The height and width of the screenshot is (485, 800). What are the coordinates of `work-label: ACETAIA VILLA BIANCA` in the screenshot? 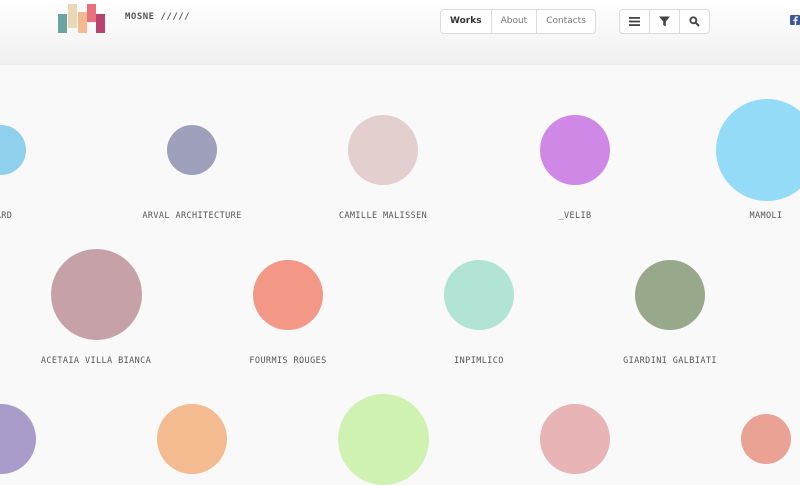 It's located at (96, 361).